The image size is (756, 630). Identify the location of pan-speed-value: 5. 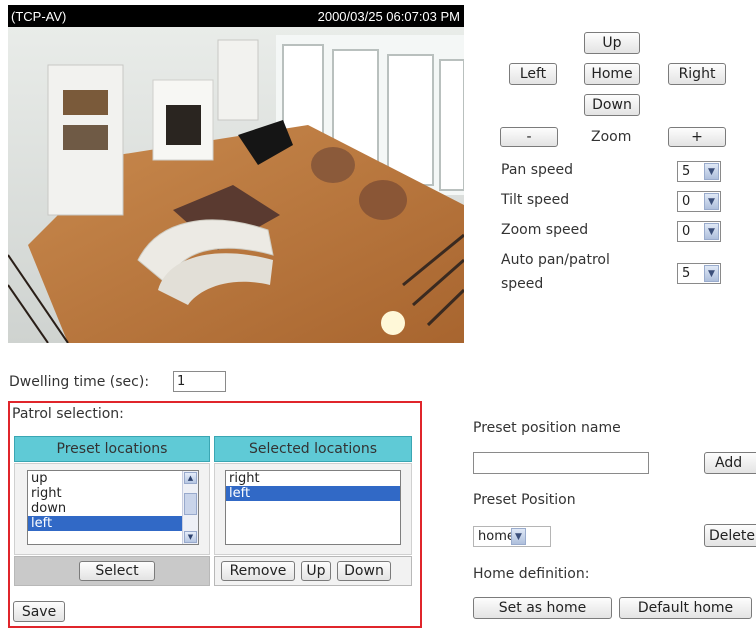
(686, 171).